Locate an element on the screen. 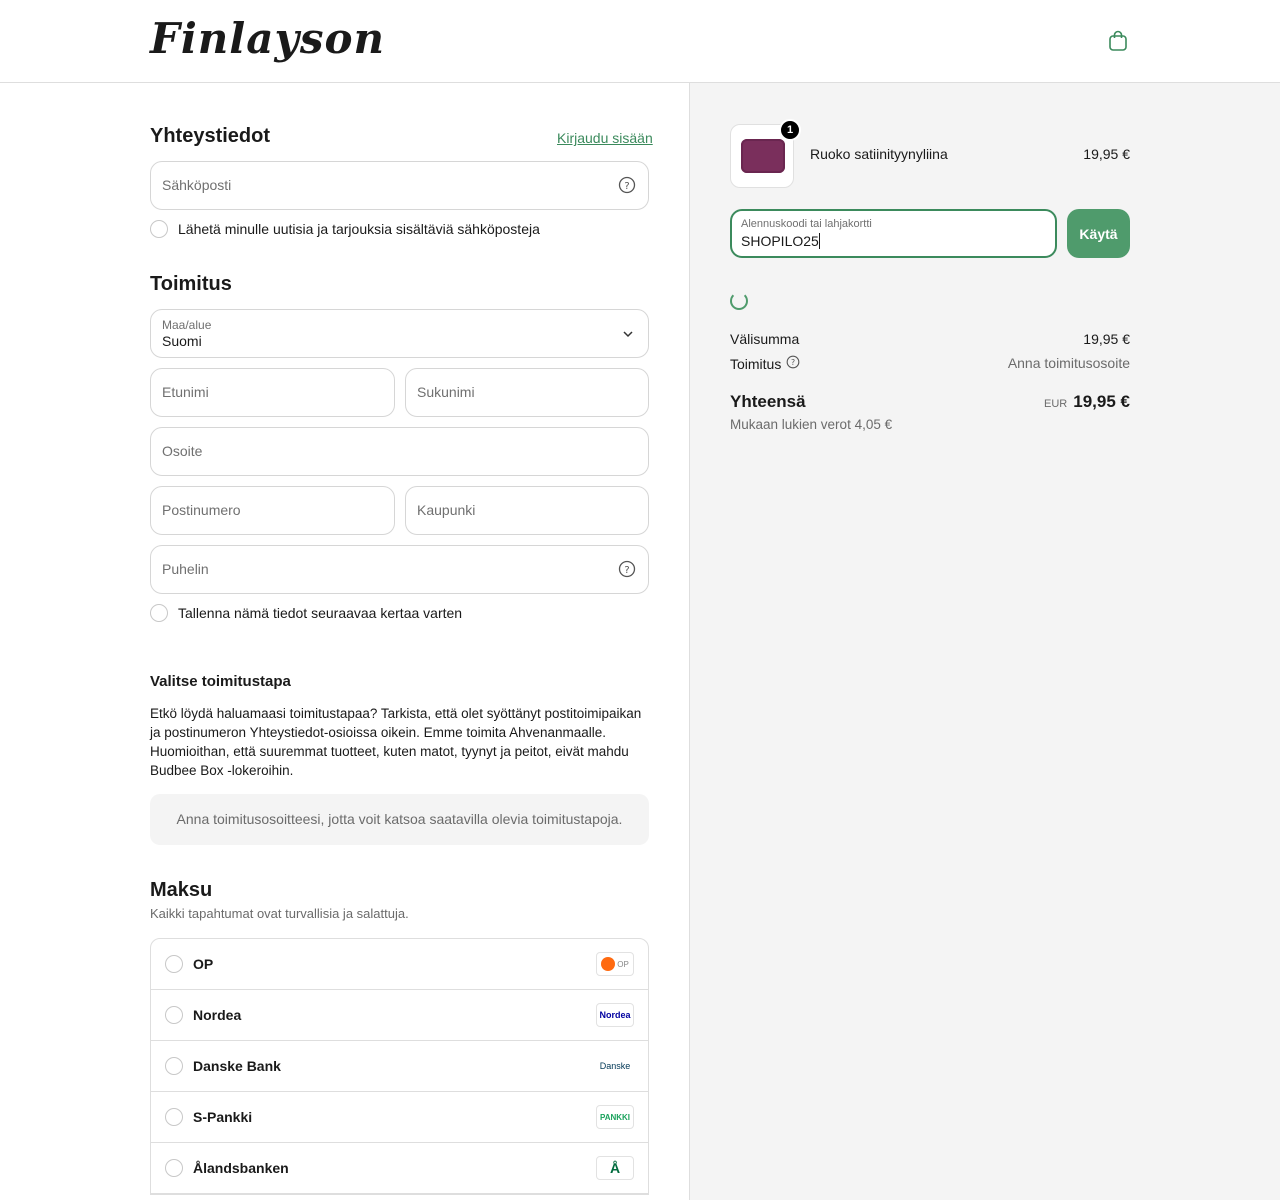 This screenshot has width=1280, height=1200. total-value: 19,95 € is located at coordinates (1101, 401).